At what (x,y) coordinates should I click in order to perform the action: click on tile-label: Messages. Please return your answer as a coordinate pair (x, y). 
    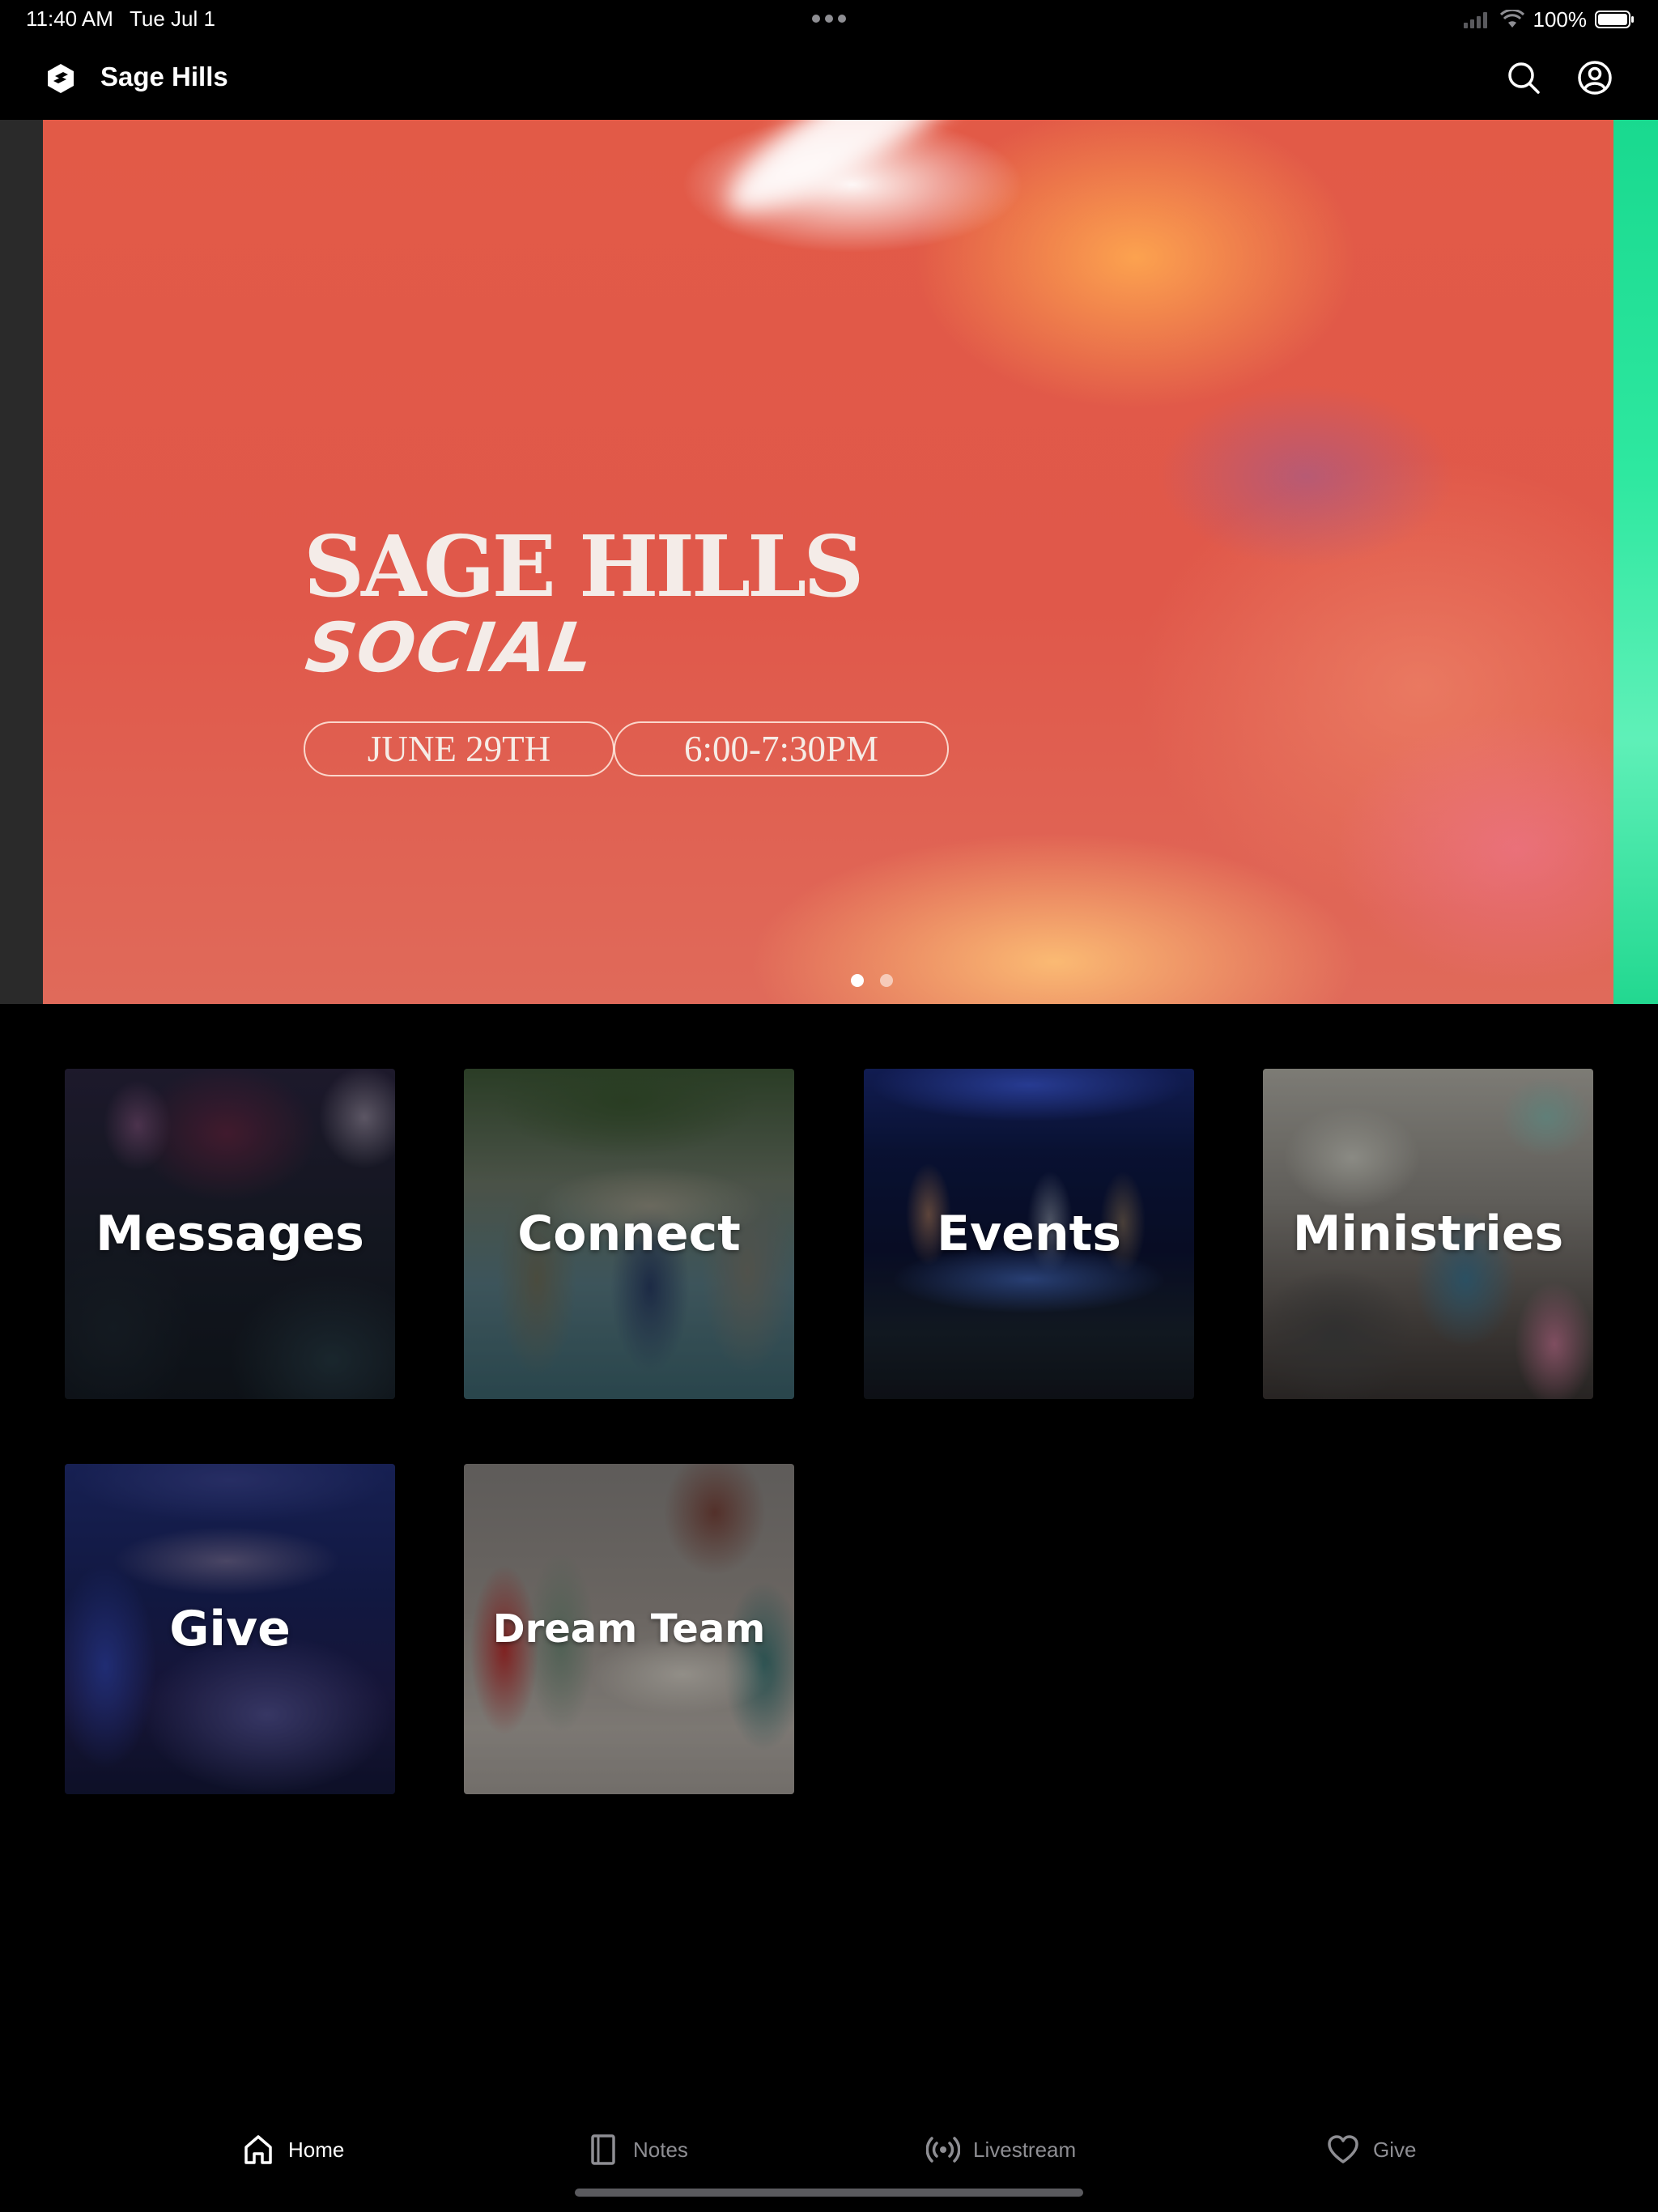
    Looking at the image, I should click on (230, 1234).